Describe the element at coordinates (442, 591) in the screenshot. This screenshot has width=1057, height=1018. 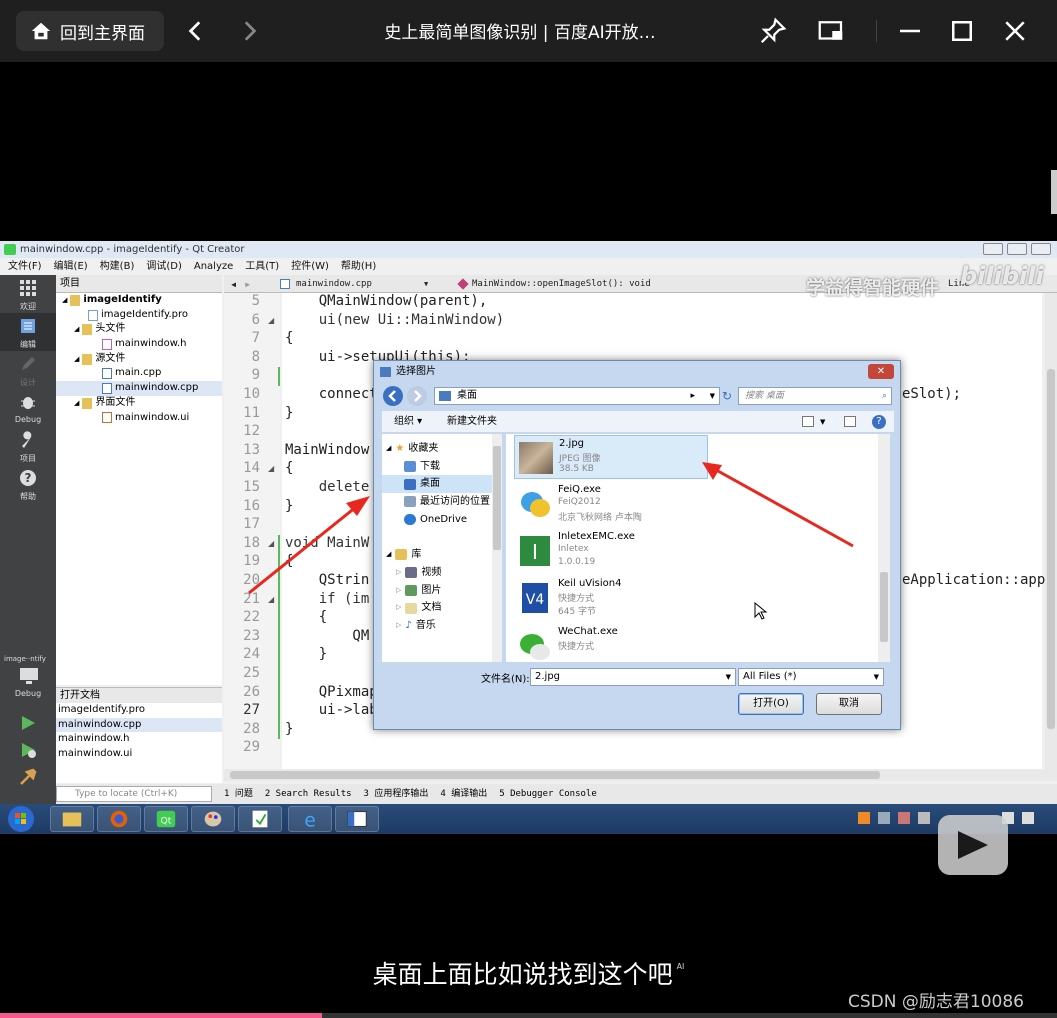
I see `nav-item-pictures: ▷ 图片` at that location.